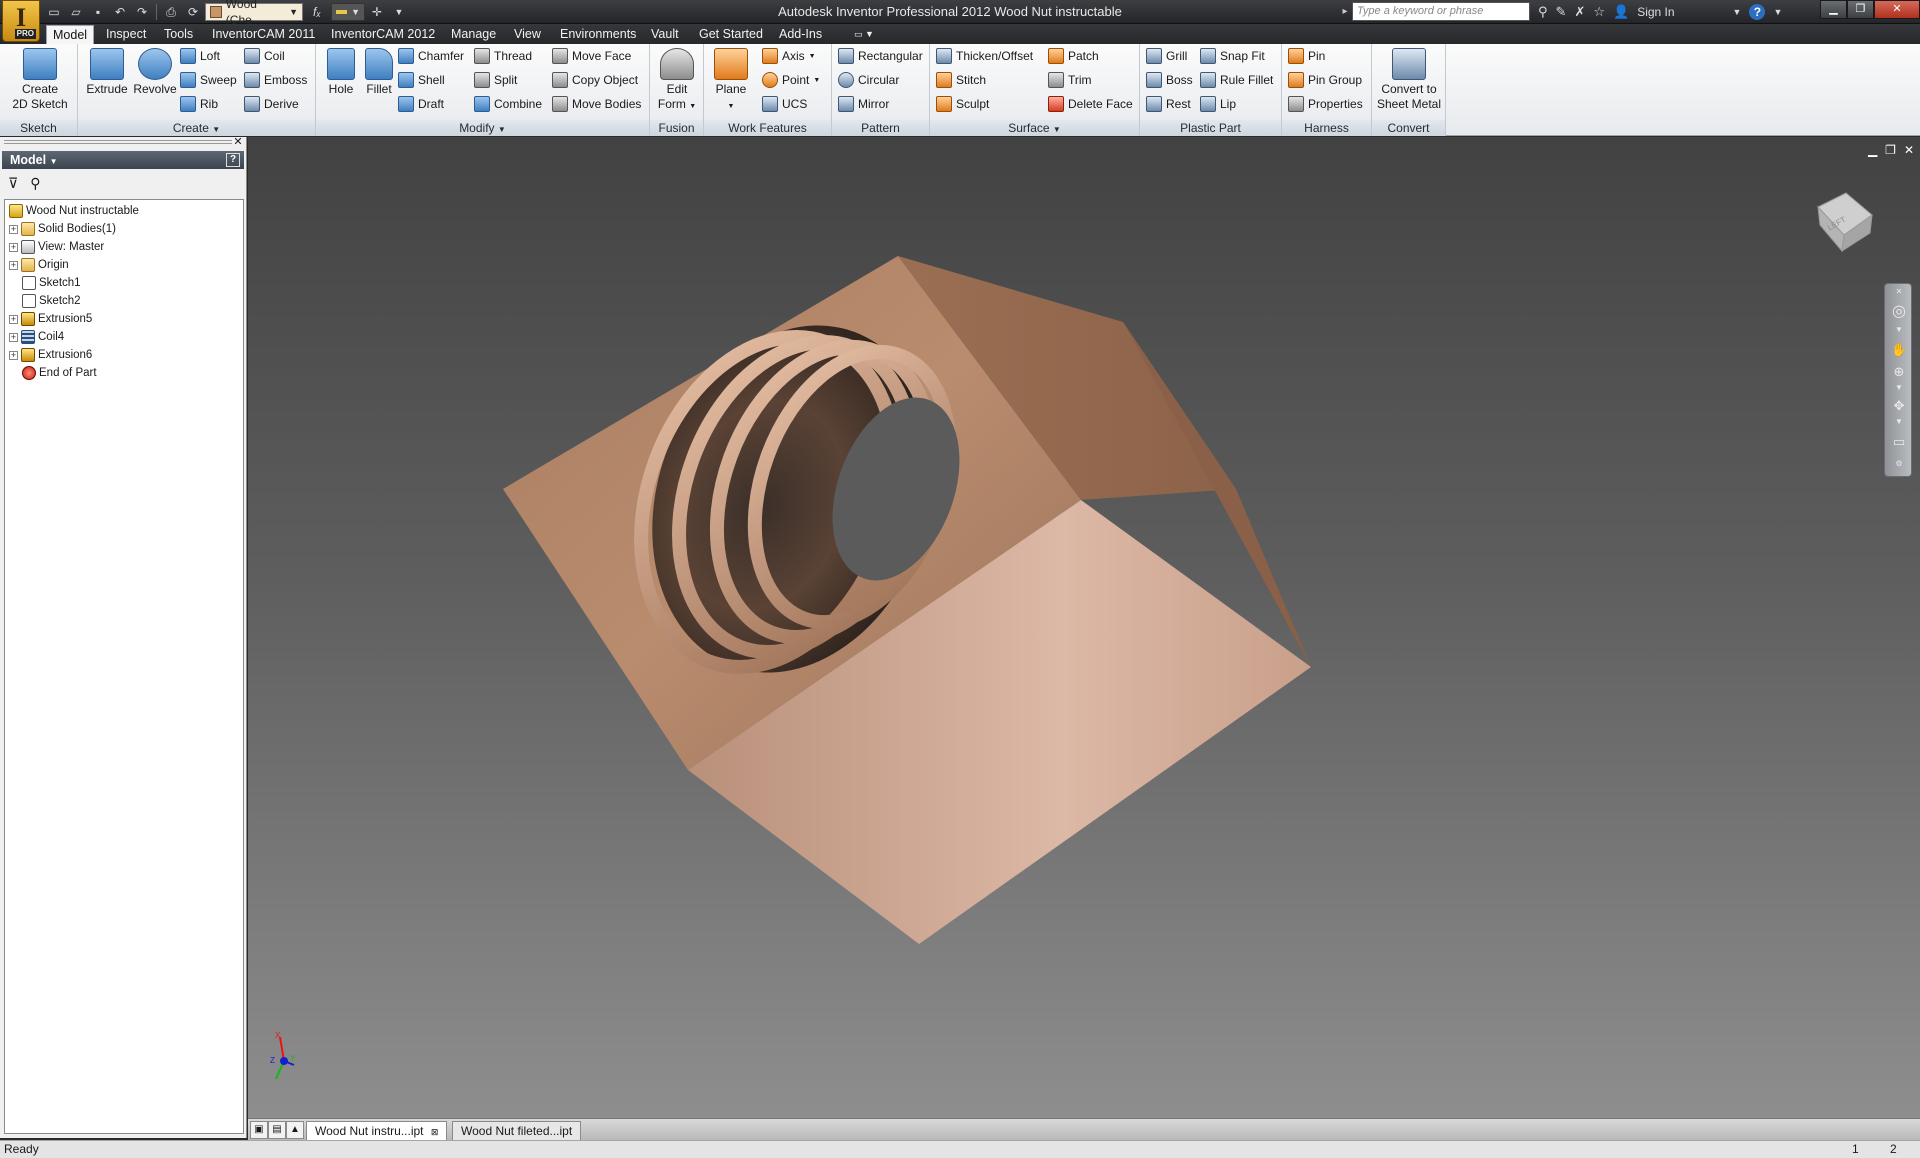  Describe the element at coordinates (40, 81) in the screenshot. I see `create-2d-sketch-button: Create 2D Sketch` at that location.